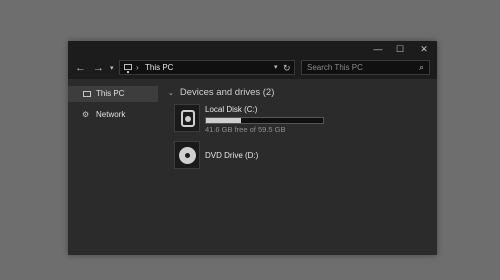  I want to click on sidebar-item-network: ⚙ Network, so click(113, 115).